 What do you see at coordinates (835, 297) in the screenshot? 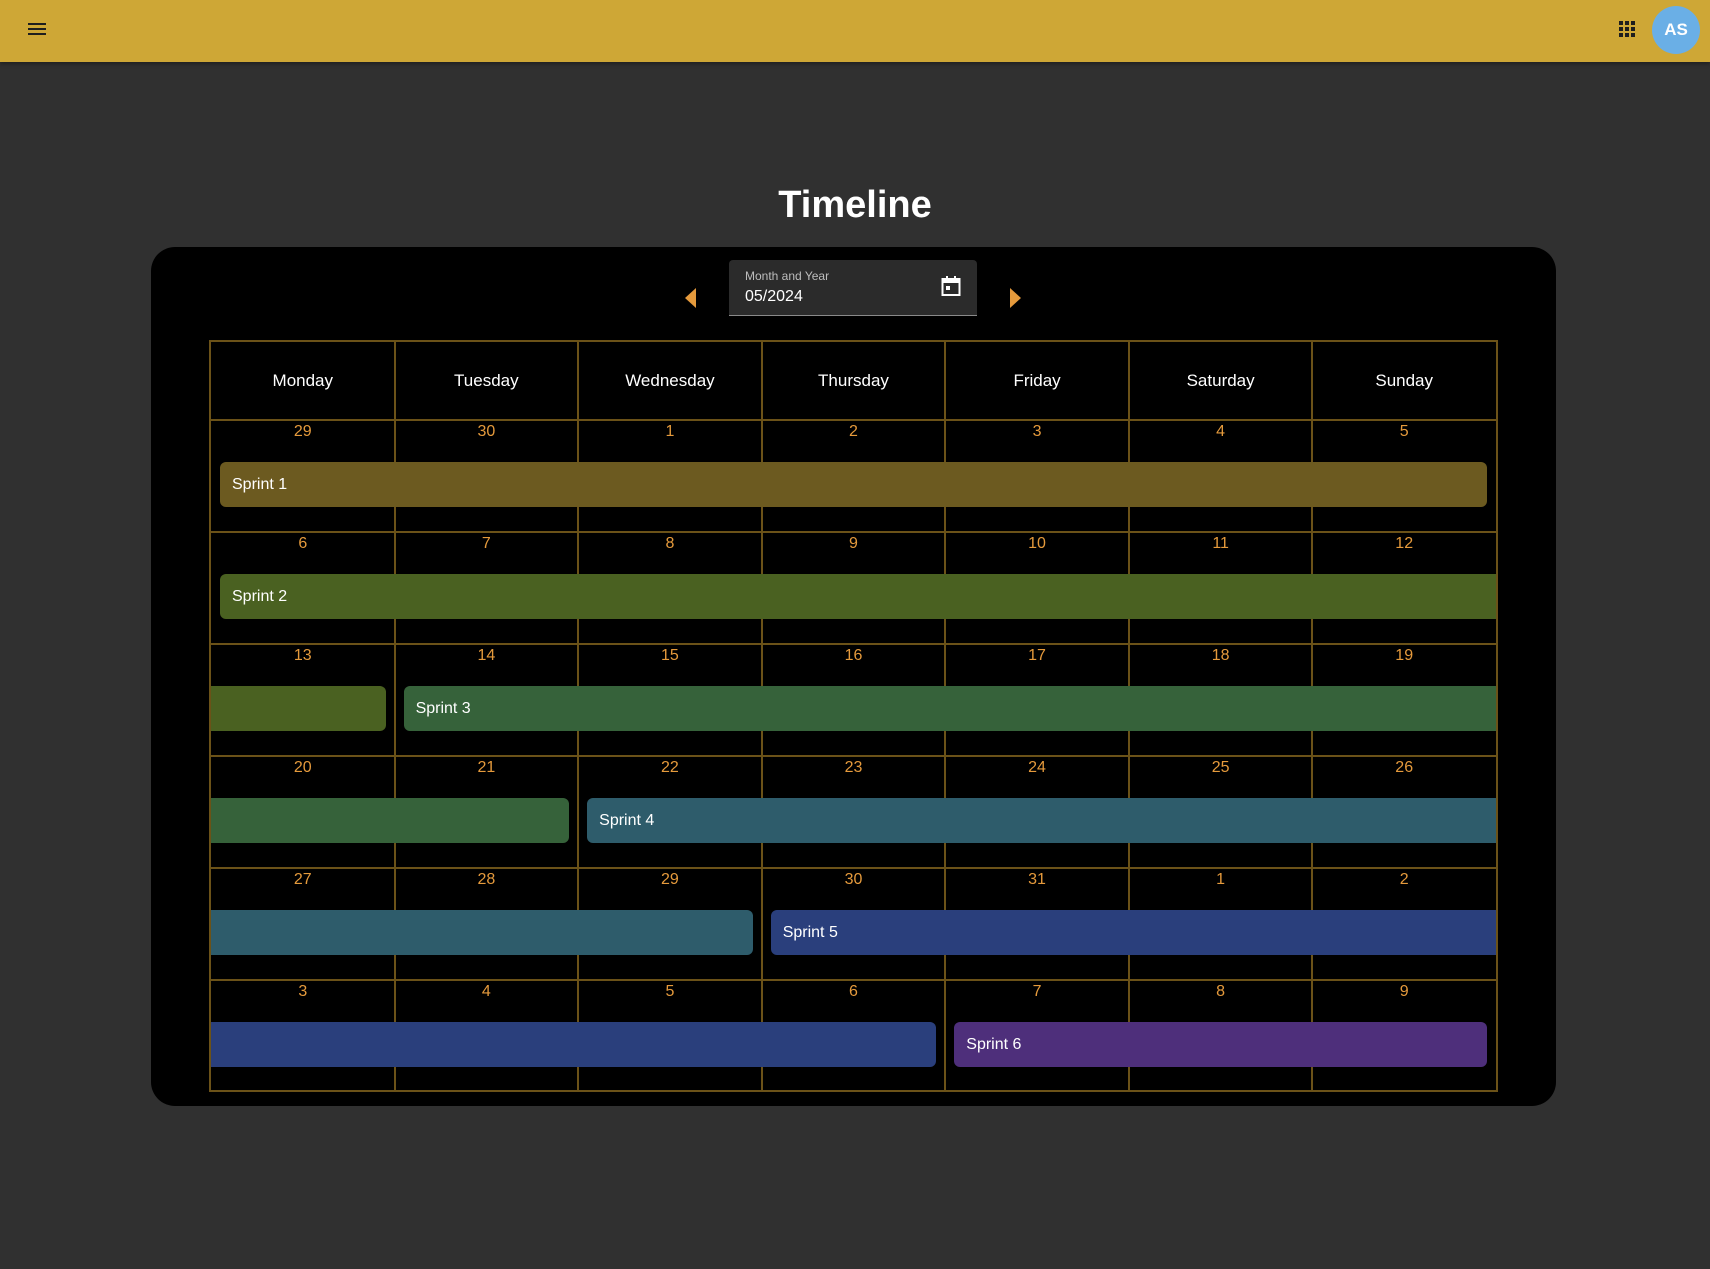
I see `month-year-input` at bounding box center [835, 297].